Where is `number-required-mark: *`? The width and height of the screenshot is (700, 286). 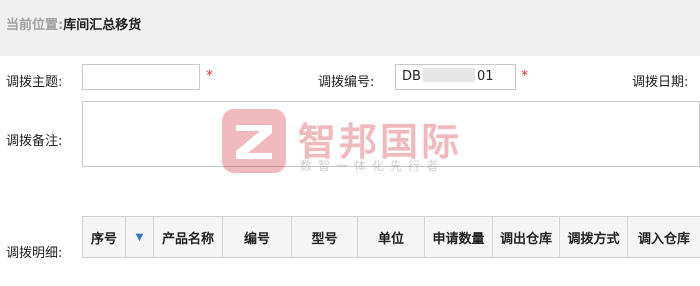 number-required-mark: * is located at coordinates (524, 76).